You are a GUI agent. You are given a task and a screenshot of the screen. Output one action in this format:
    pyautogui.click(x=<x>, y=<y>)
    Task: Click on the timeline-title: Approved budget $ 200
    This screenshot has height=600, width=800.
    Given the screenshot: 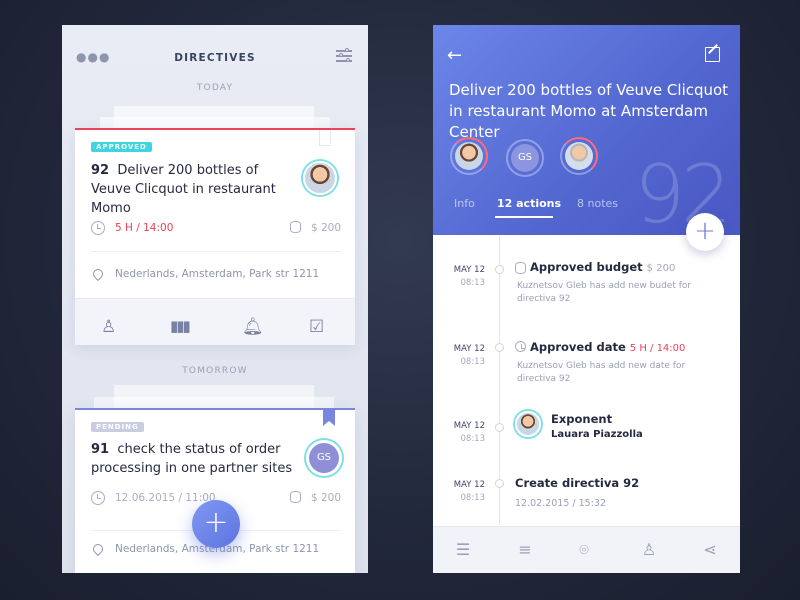 What is the action you would take?
    pyautogui.click(x=602, y=267)
    